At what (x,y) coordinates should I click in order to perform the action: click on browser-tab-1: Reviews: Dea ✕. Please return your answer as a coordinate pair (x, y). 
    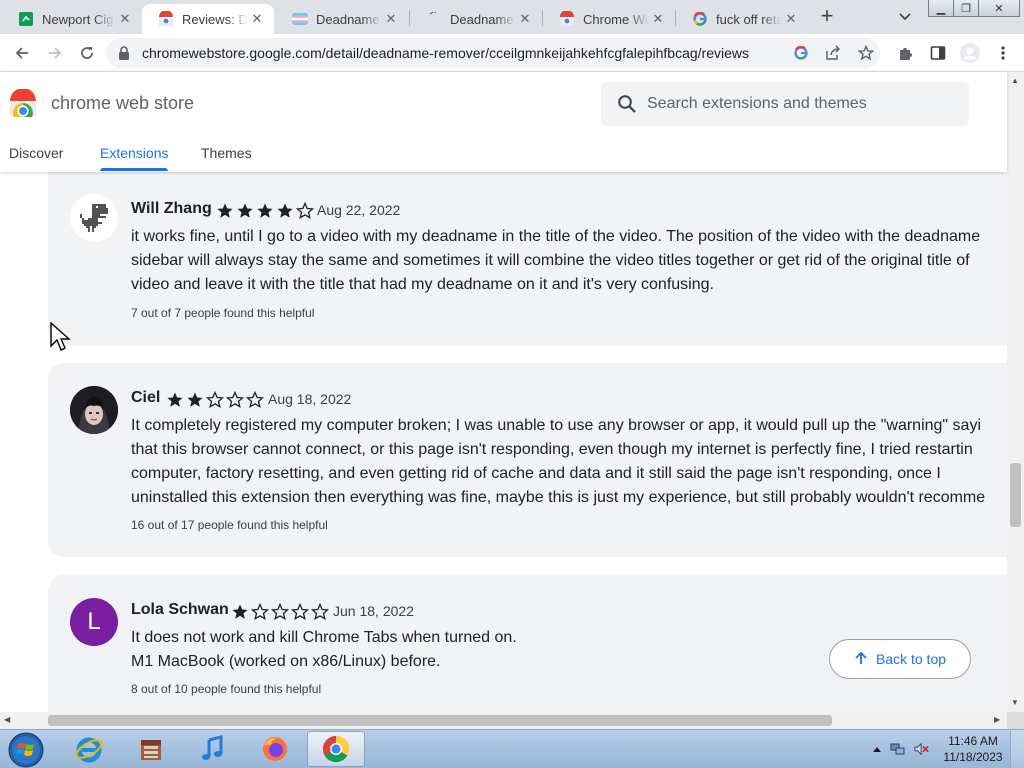
    Looking at the image, I should click on (208, 19).